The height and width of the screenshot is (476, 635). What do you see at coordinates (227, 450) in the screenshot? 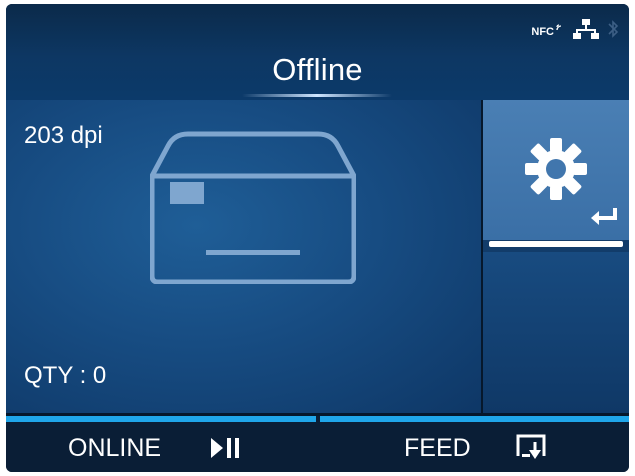
I see `play-pause-icon` at bounding box center [227, 450].